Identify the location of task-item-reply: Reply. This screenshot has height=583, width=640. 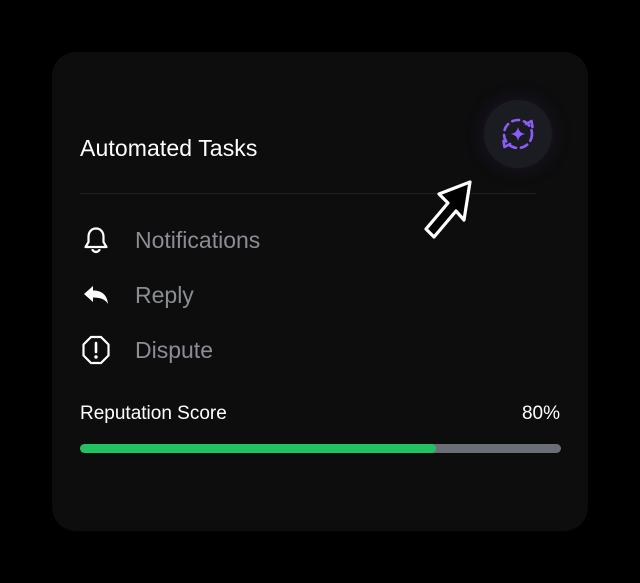
(137, 295).